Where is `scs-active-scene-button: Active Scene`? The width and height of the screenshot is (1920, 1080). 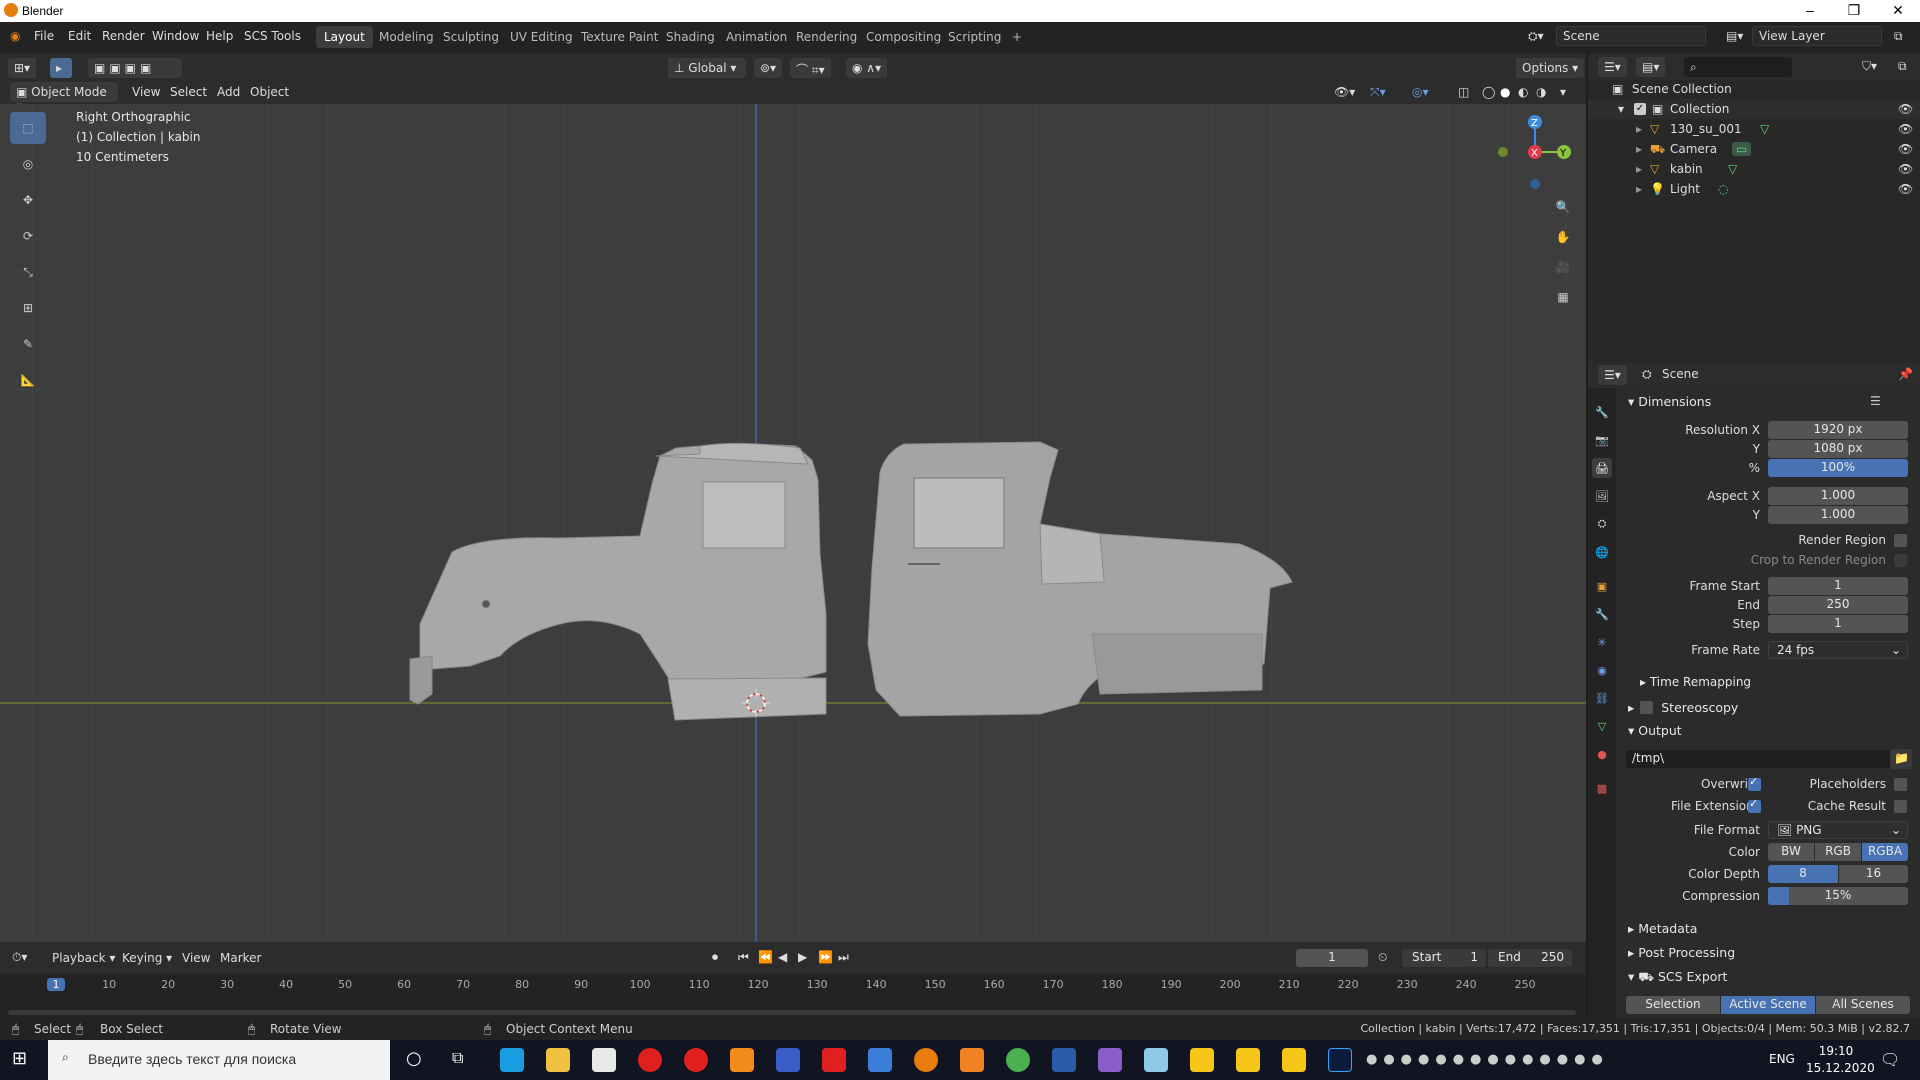 scs-active-scene-button: Active Scene is located at coordinates (1768, 1005).